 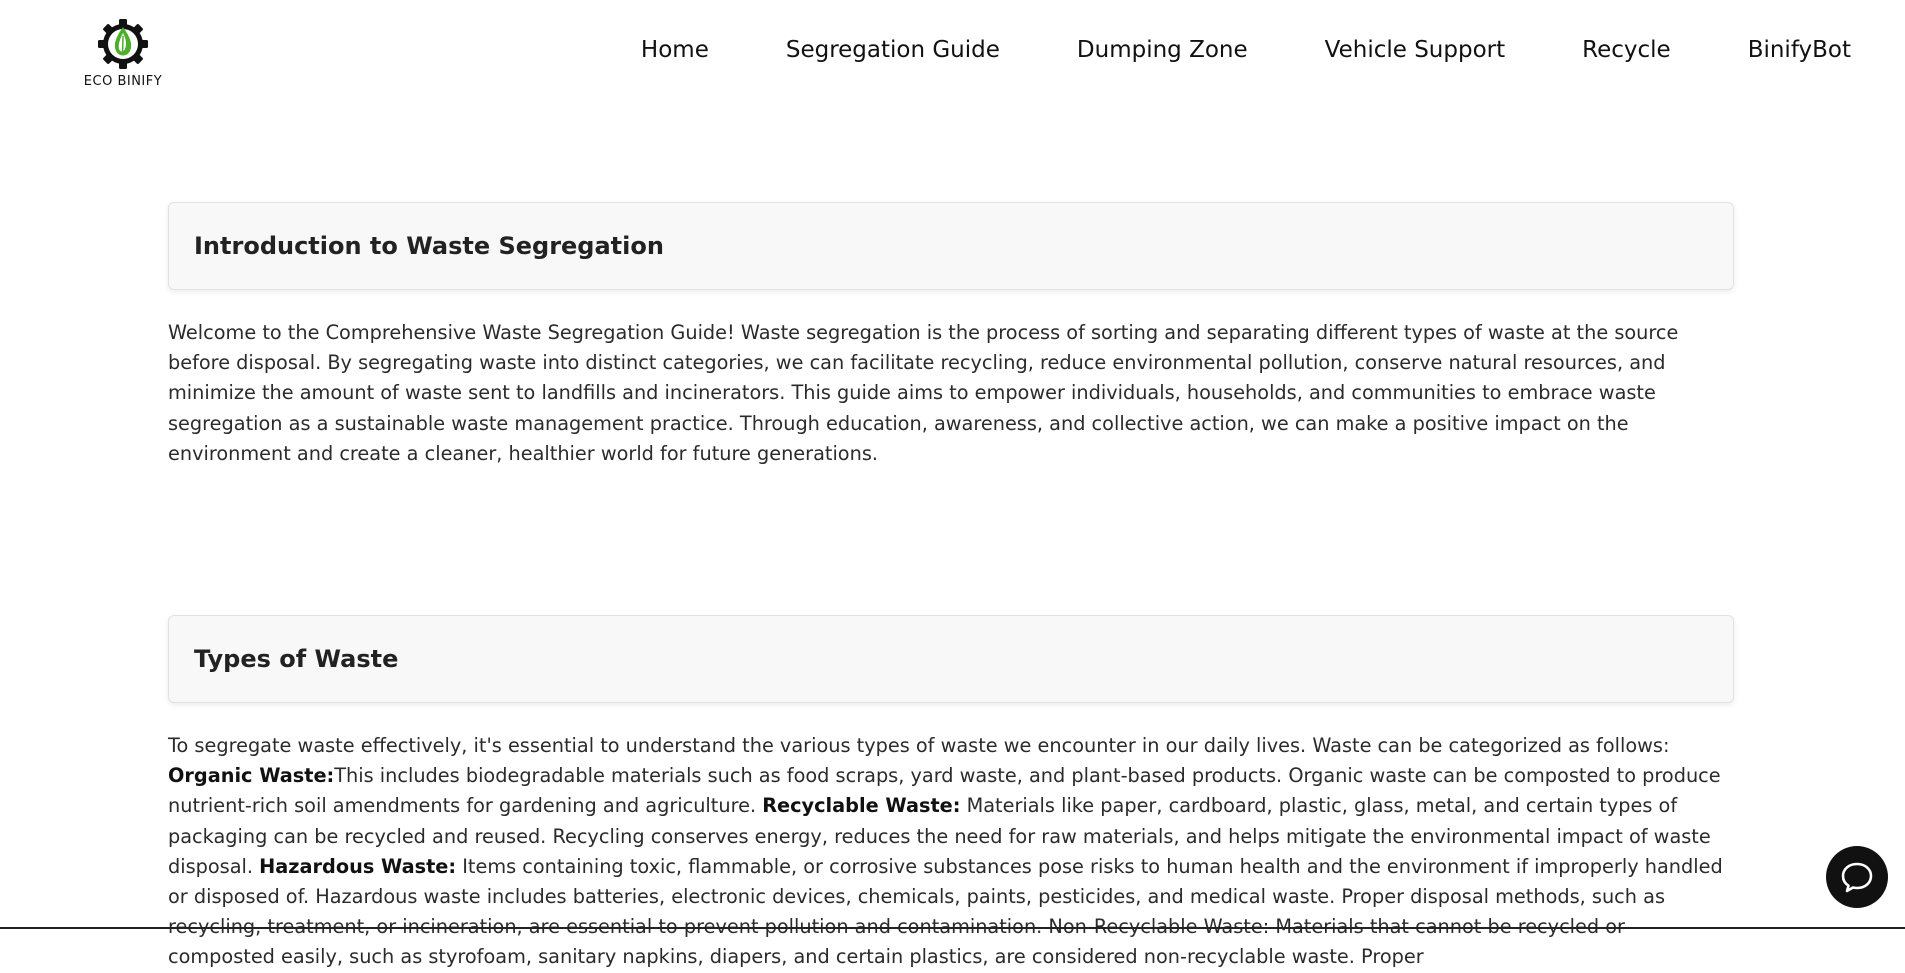 I want to click on hazardous-waste-label: Hazardous Waste:, so click(x=358, y=866).